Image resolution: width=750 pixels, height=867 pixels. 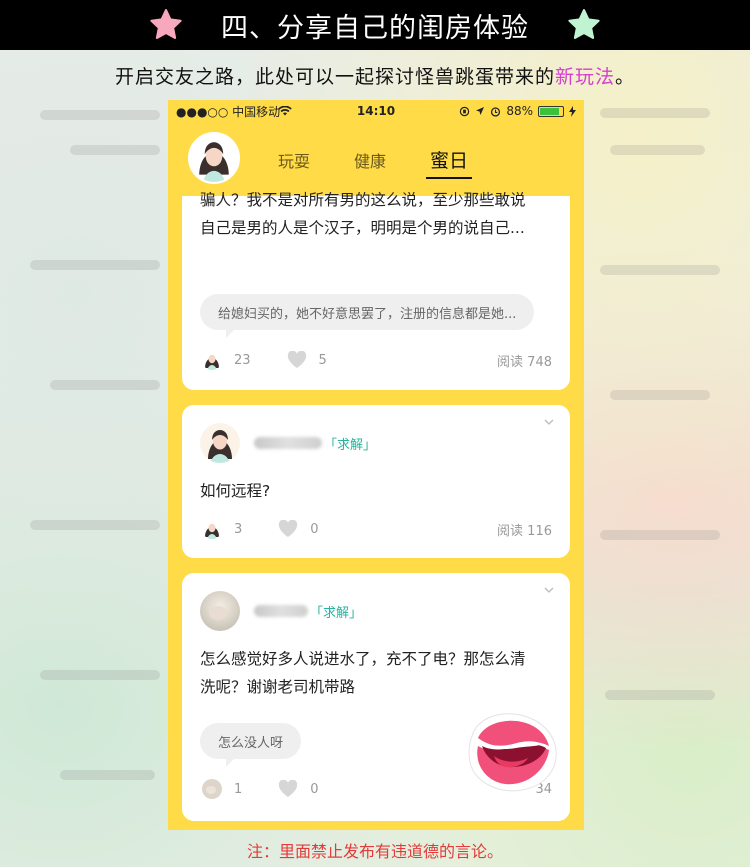 I want to click on post-stats: 3 0 阅读 116, so click(x=377, y=529).